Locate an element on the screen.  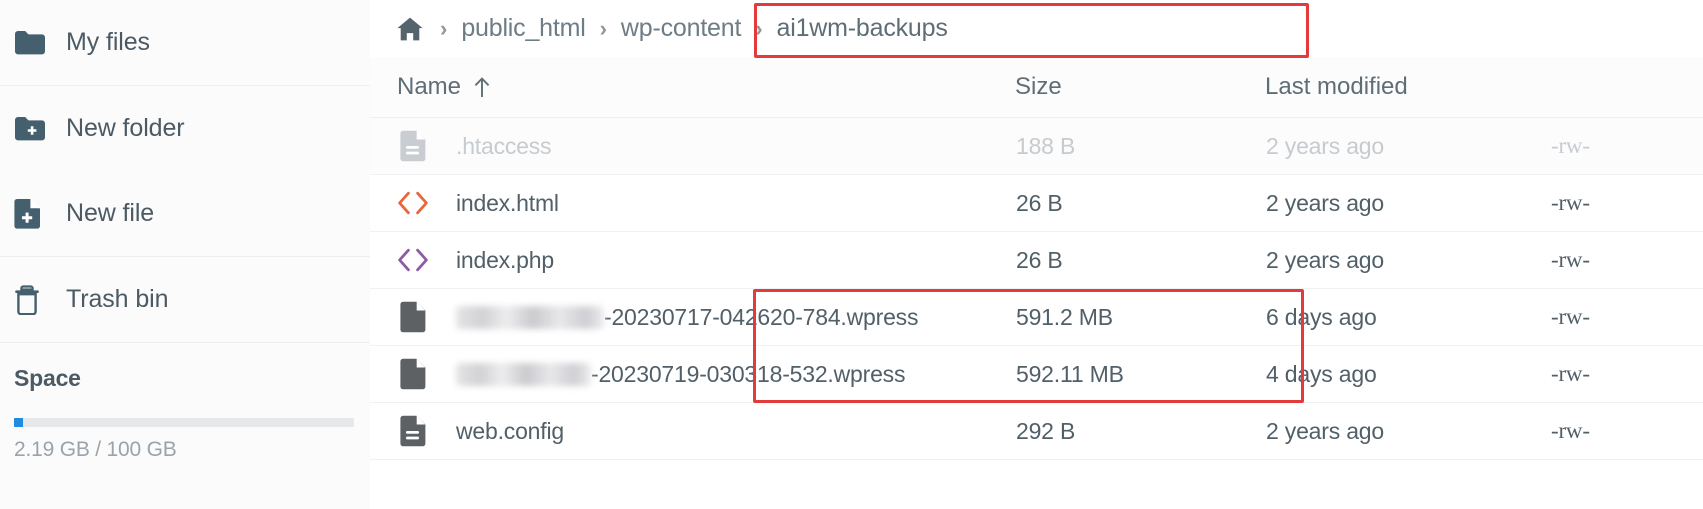
column-header-last-modified: Last modified is located at coordinates (1407, 87).